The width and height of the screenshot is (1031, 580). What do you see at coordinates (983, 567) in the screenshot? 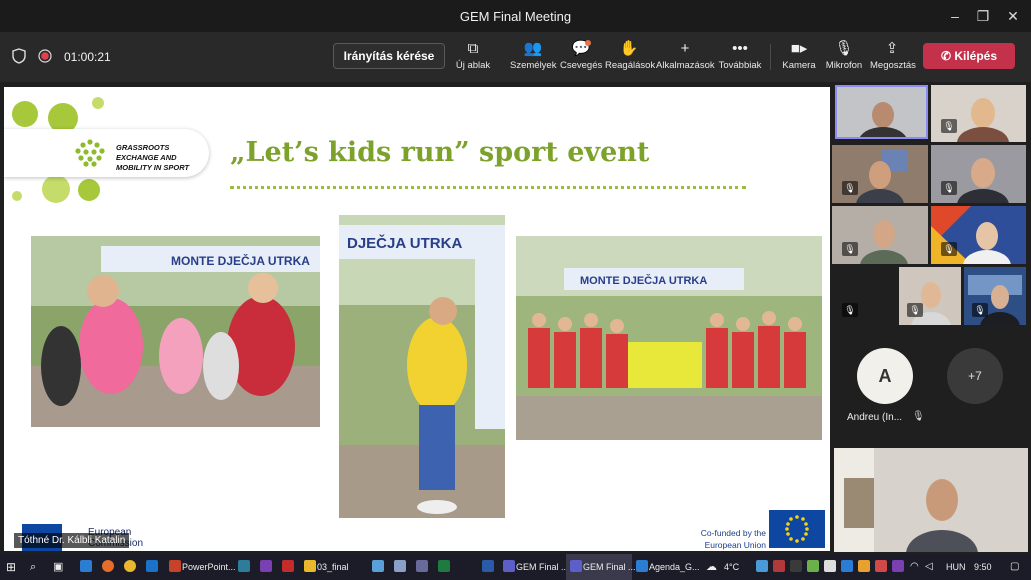
I see `clock: 9:50` at bounding box center [983, 567].